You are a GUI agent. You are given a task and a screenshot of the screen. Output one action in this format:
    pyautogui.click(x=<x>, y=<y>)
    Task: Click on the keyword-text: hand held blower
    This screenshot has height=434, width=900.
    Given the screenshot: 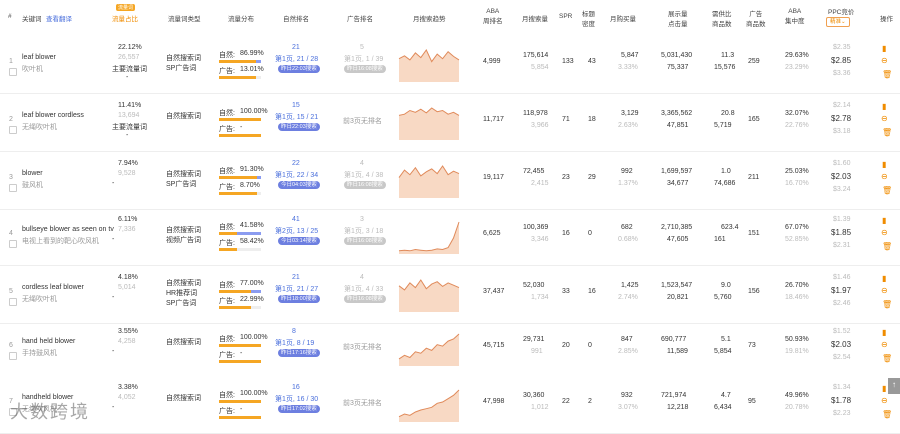 What is the action you would take?
    pyautogui.click(x=48, y=341)
    